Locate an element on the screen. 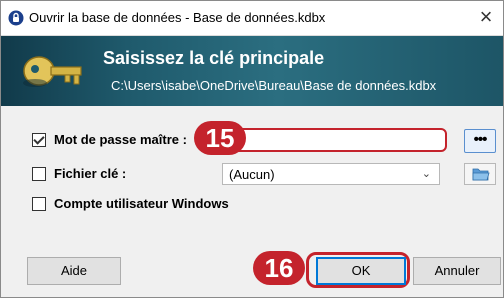 The width and height of the screenshot is (504, 298). browse-key-file-button is located at coordinates (480, 174).